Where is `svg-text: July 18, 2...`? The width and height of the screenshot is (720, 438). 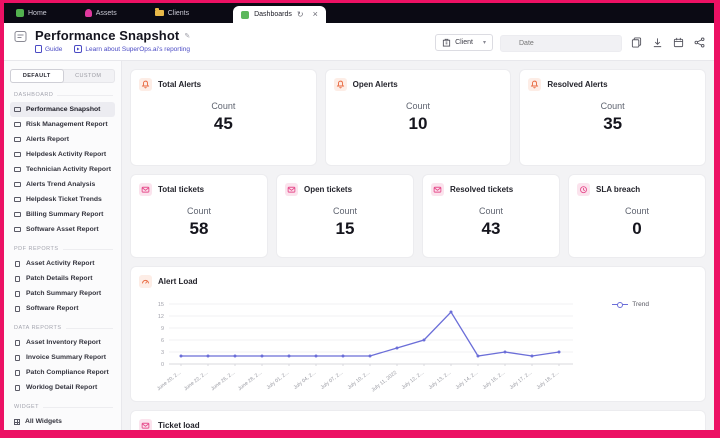
svg-text: July 18, 2... is located at coordinates (548, 380).